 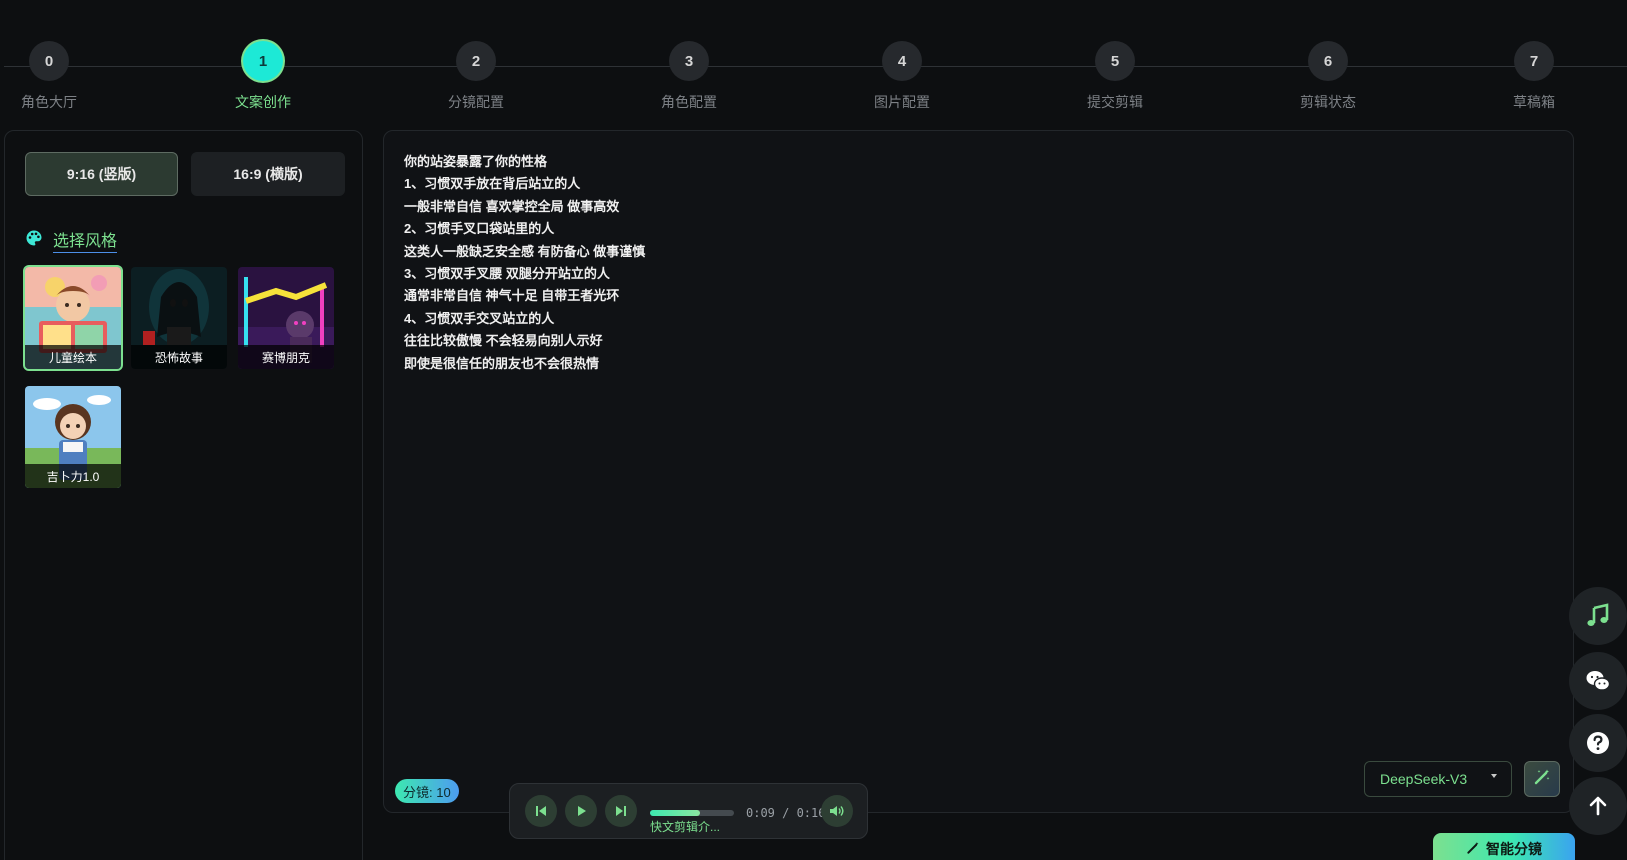 What do you see at coordinates (492, 184) in the screenshot?
I see `script-line: 1、习惯双手放在背后站立的人` at bounding box center [492, 184].